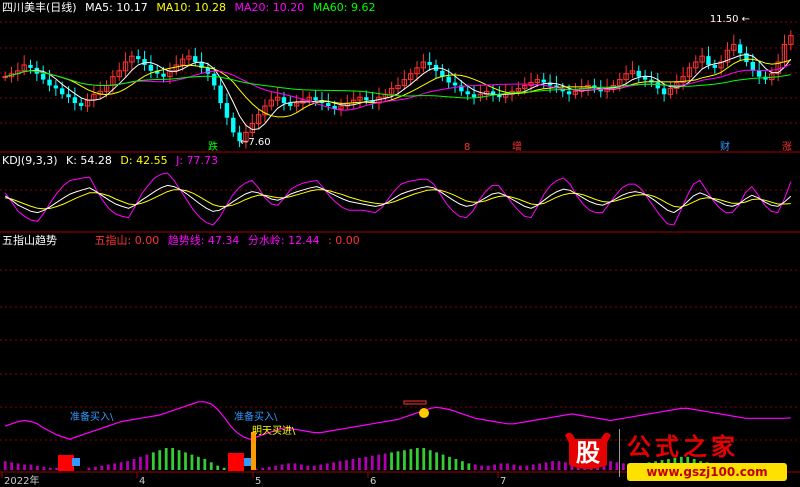  I want to click on ma10-label: MA10:, so click(175, 7).